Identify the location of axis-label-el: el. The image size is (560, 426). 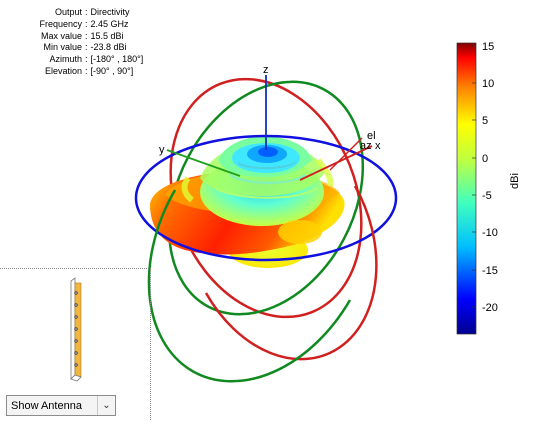
(371, 136).